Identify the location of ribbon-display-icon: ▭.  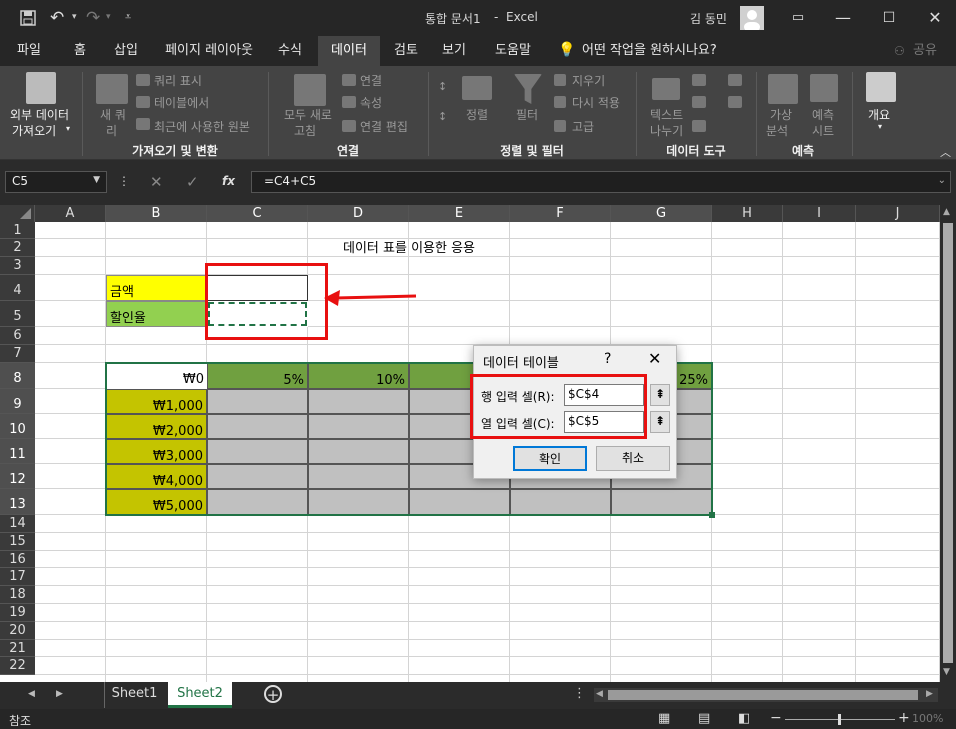
(798, 18).